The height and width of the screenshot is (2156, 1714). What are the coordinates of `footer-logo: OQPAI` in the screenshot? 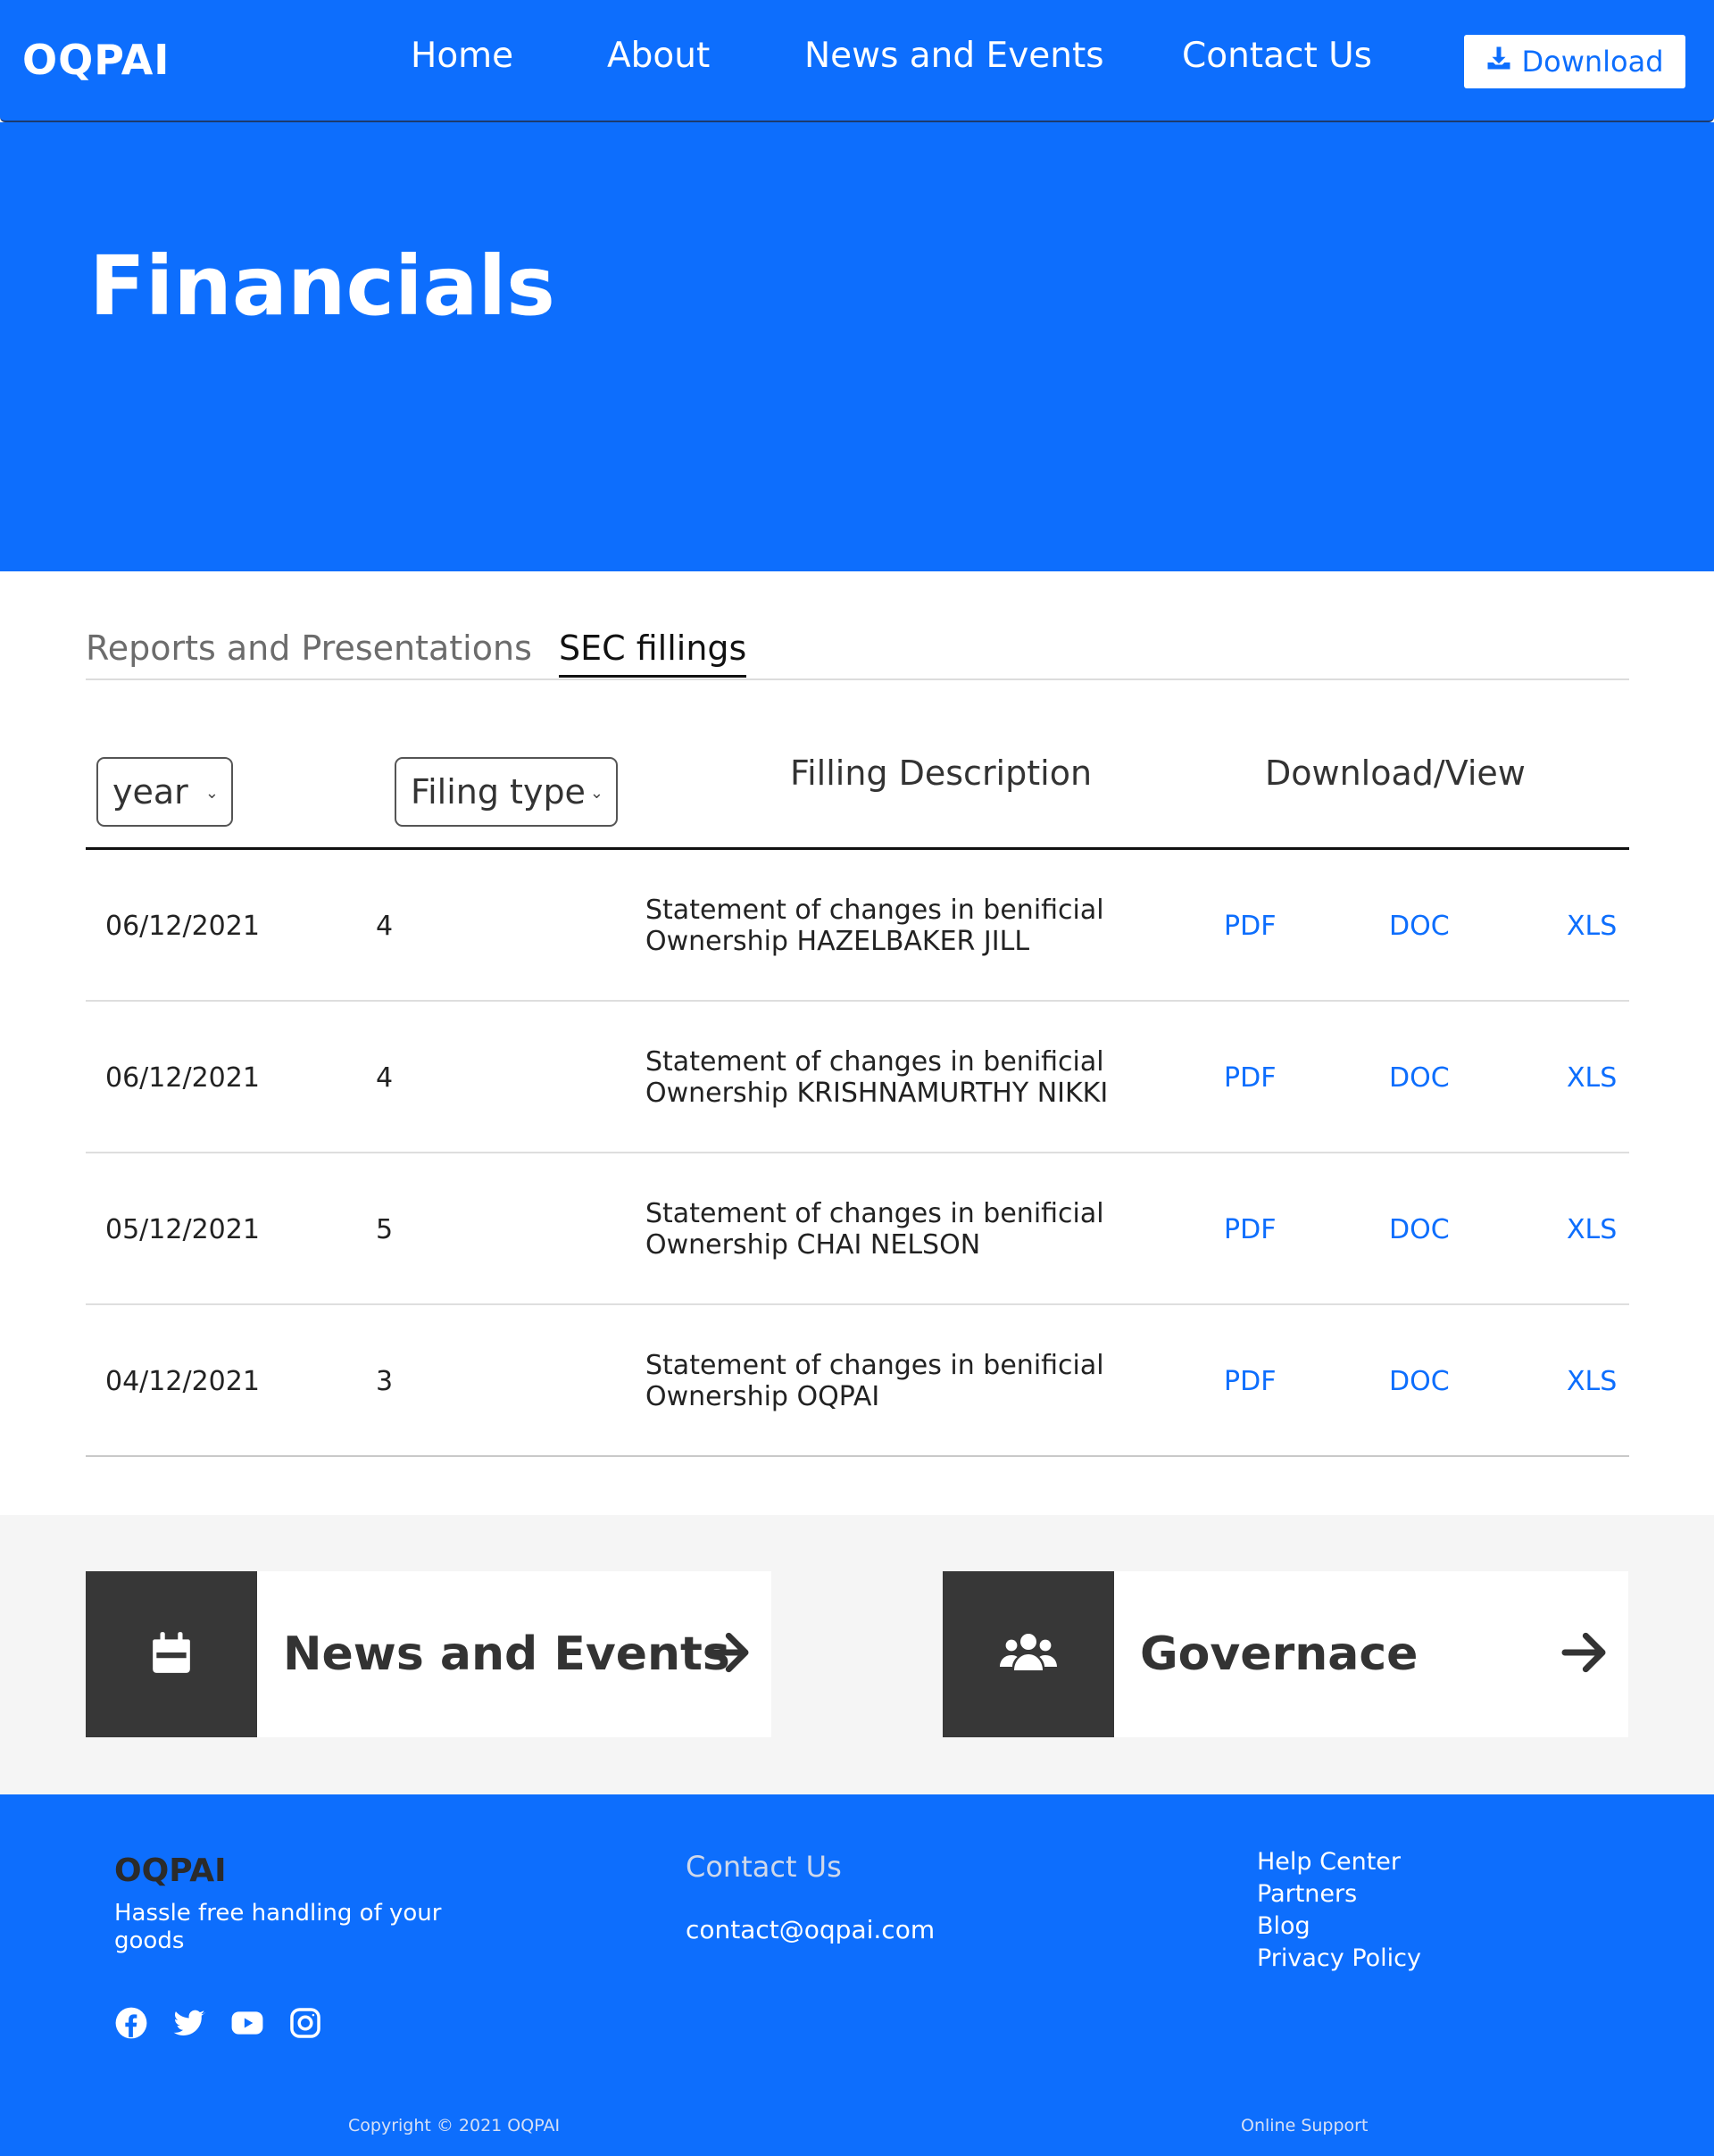 It's located at (170, 1870).